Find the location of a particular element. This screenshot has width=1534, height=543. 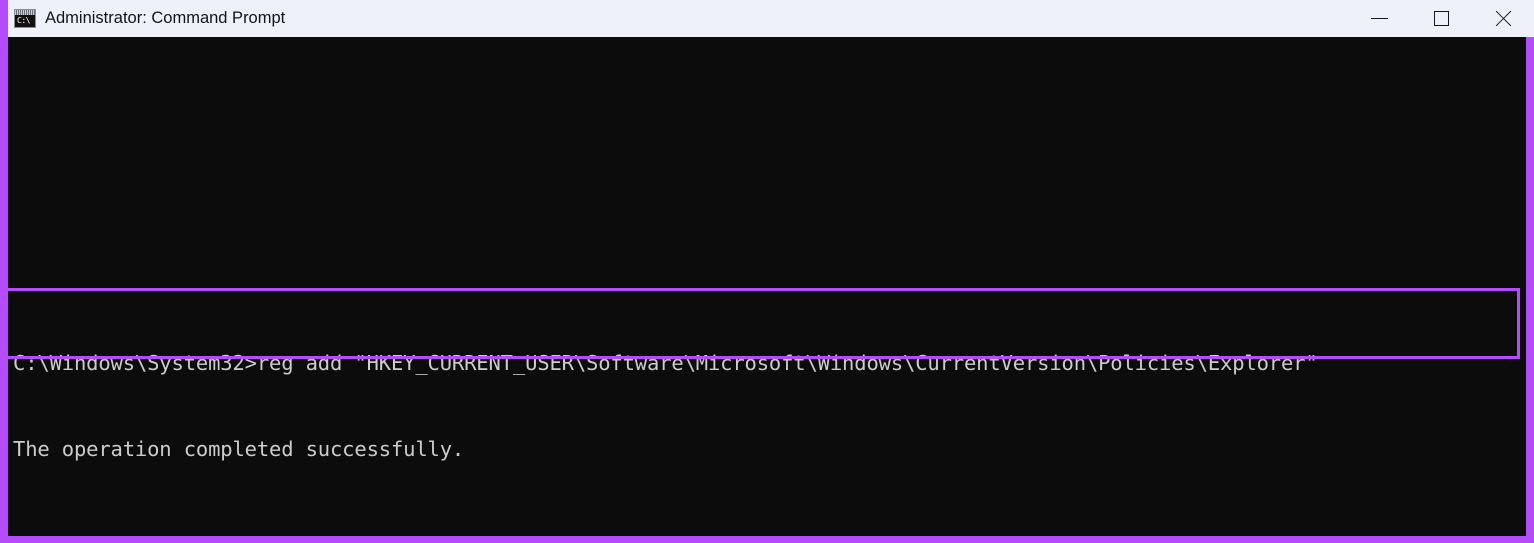

maximize-icon is located at coordinates (1441, 18).